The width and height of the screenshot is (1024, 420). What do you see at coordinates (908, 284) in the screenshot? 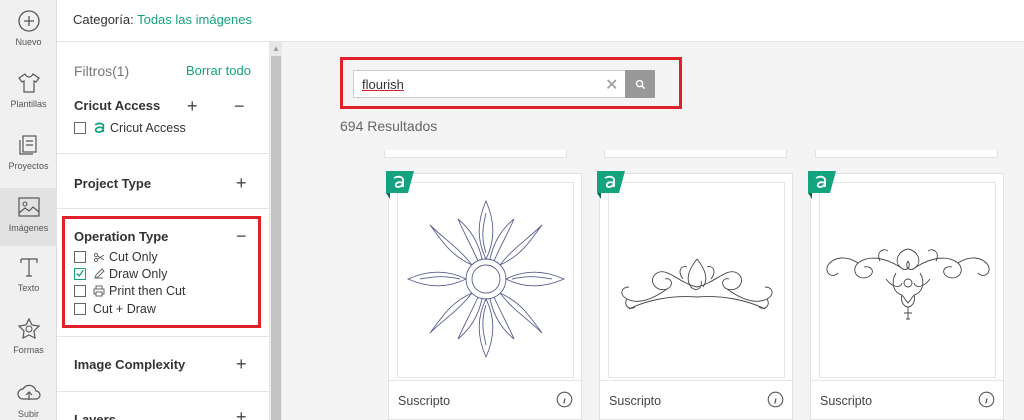
I see `ornate-scroll-image` at bounding box center [908, 284].